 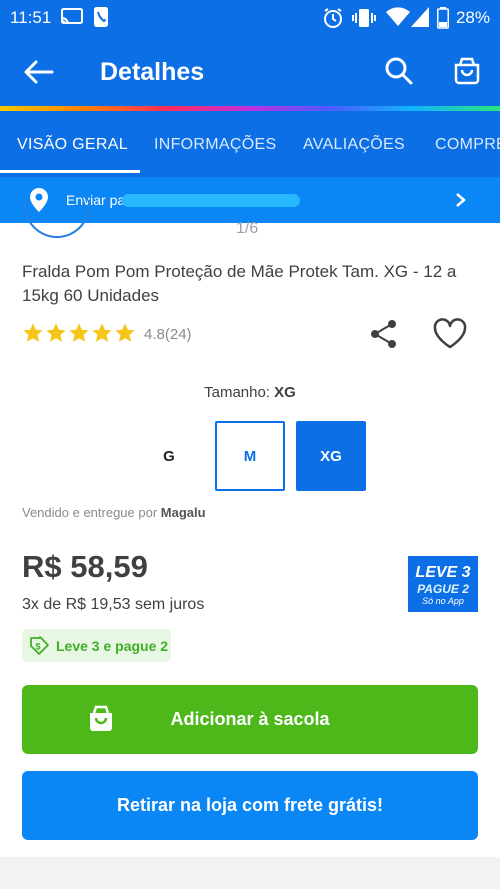 What do you see at coordinates (168, 334) in the screenshot?
I see `rating-value: 4.8(24)` at bounding box center [168, 334].